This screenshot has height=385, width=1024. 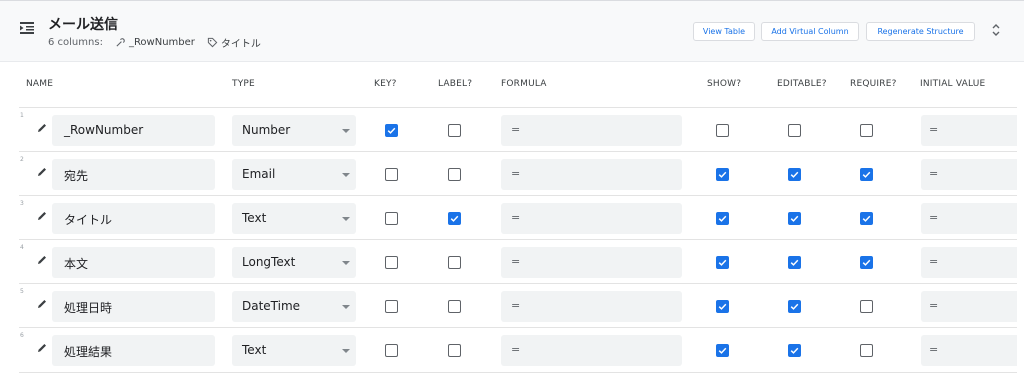 I want to click on view-table-button: View Table, so click(x=724, y=31).